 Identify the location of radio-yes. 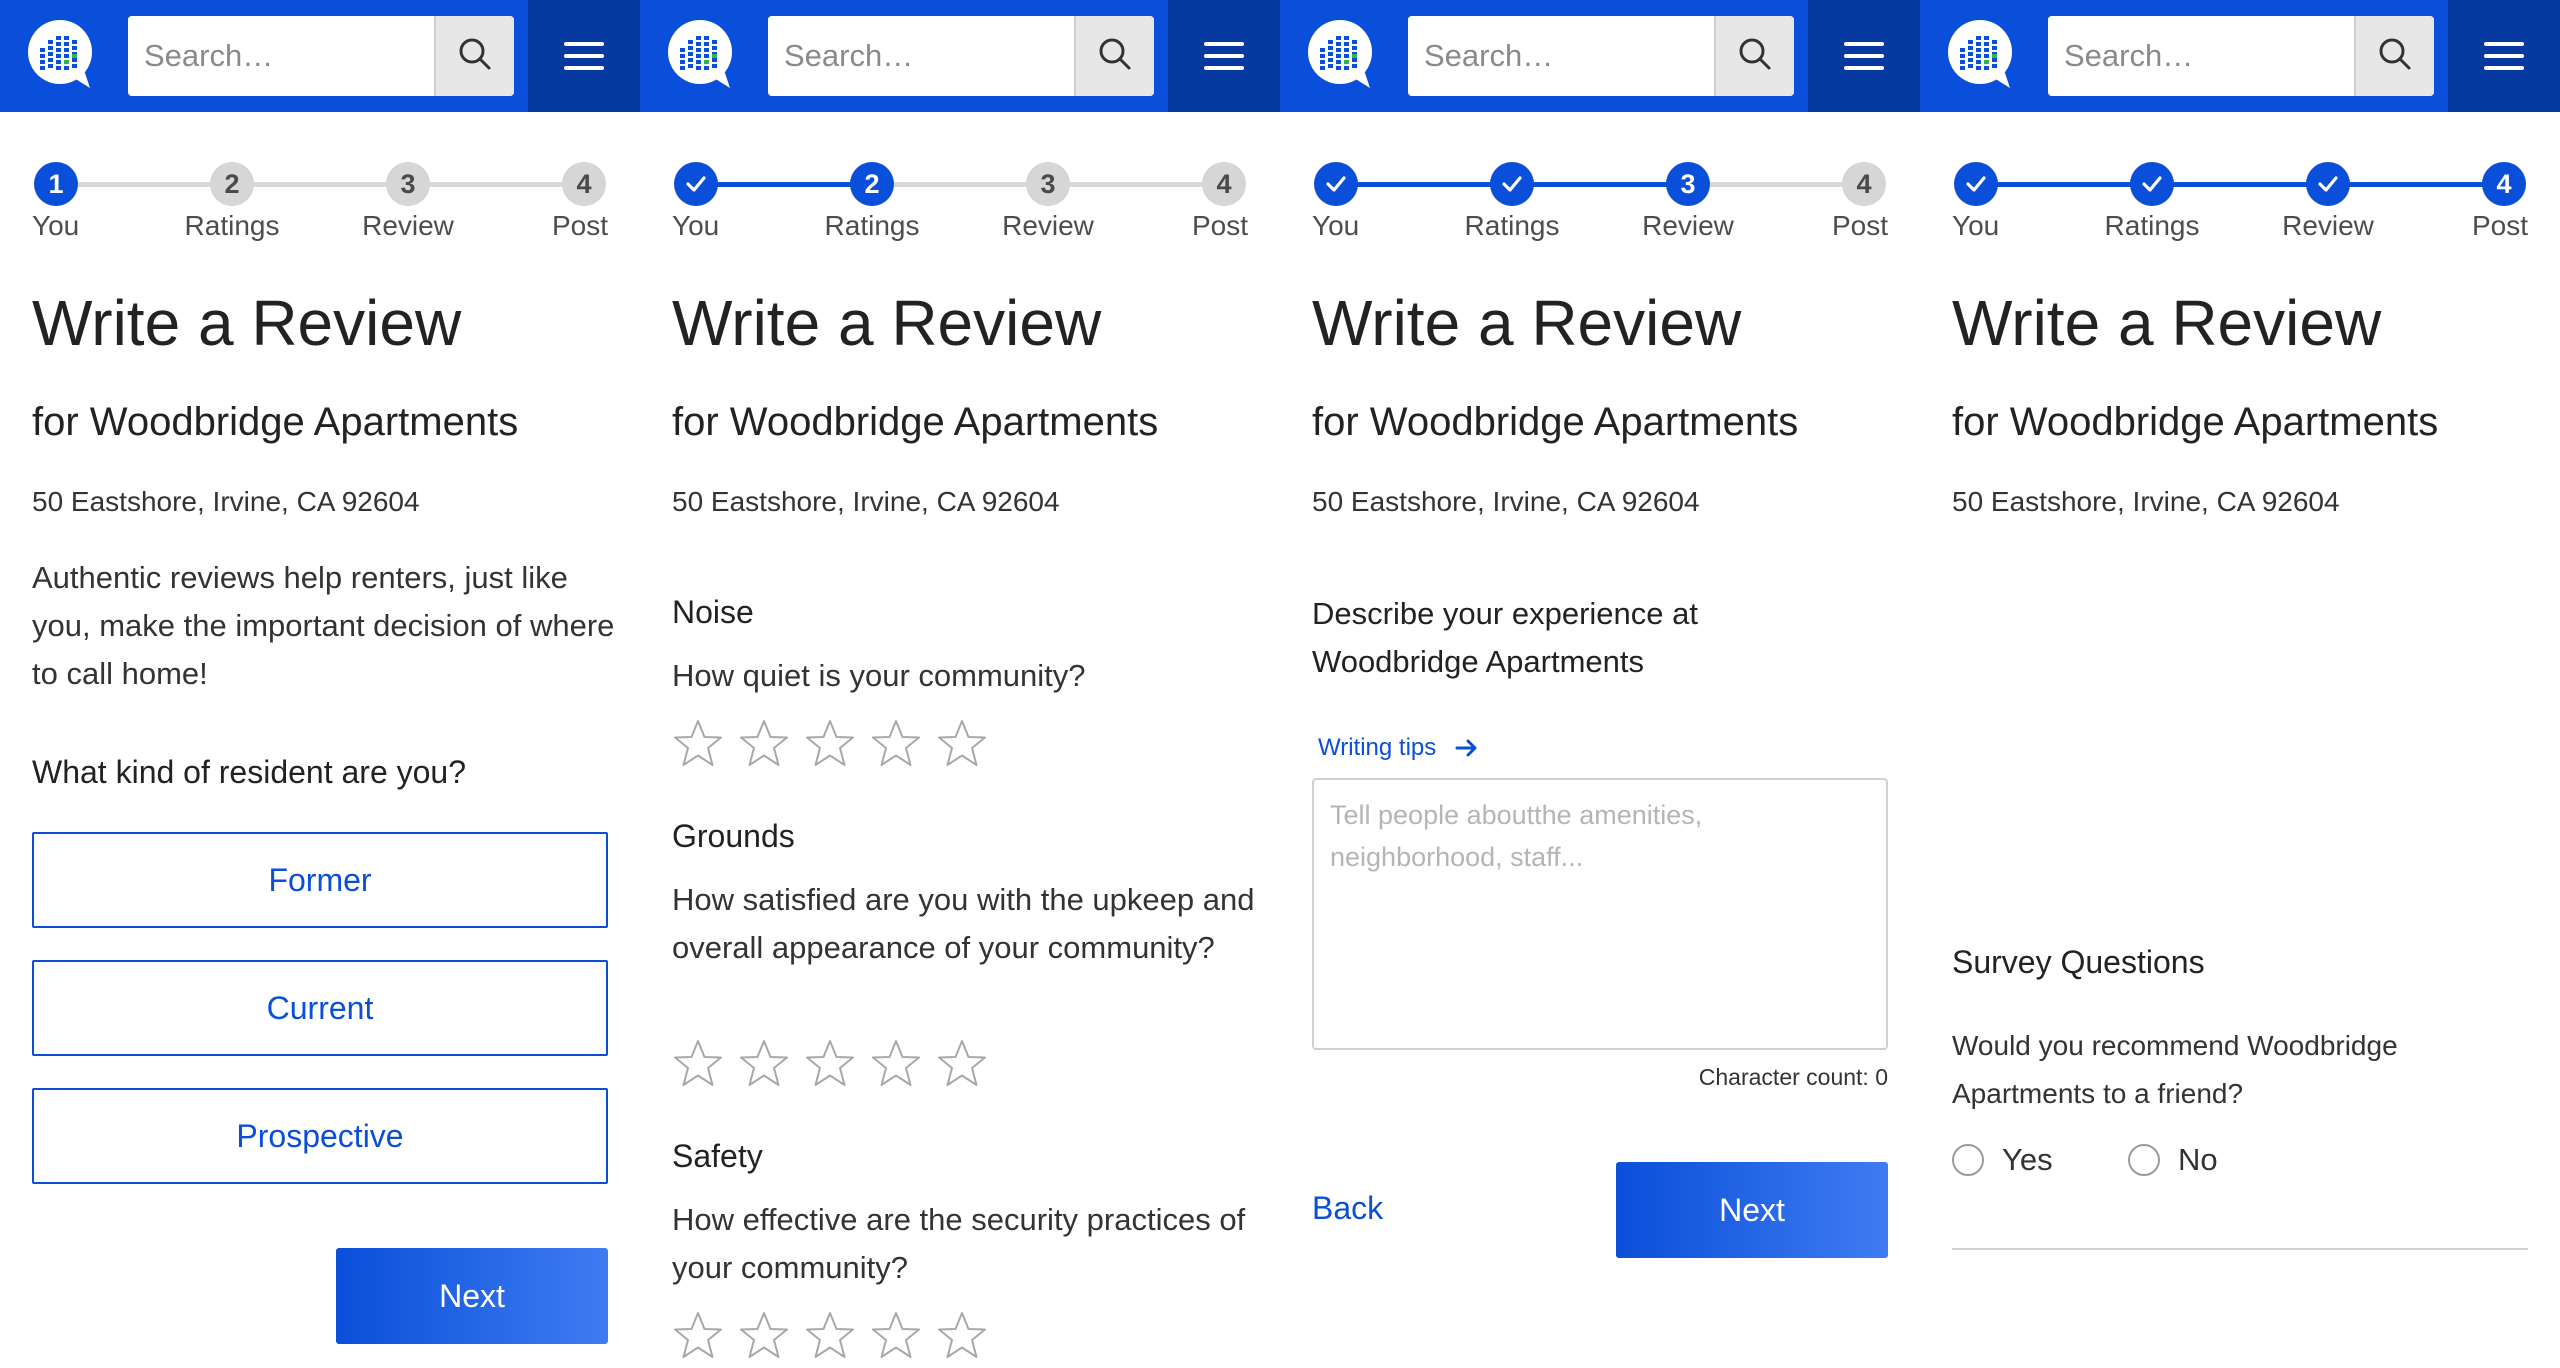
(1968, 1160).